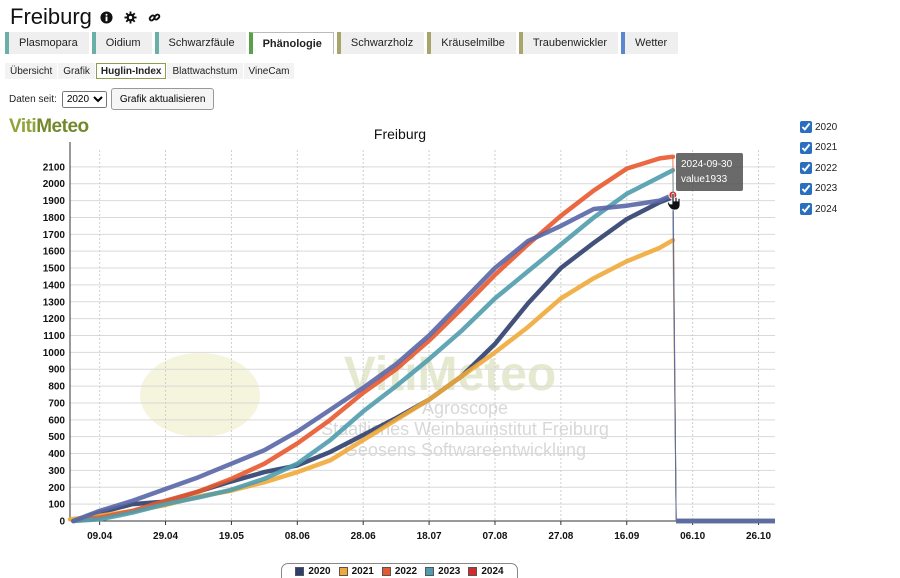 The image size is (900, 578). What do you see at coordinates (205, 71) in the screenshot?
I see `subtab-blattwachstum: Blattwachstum` at bounding box center [205, 71].